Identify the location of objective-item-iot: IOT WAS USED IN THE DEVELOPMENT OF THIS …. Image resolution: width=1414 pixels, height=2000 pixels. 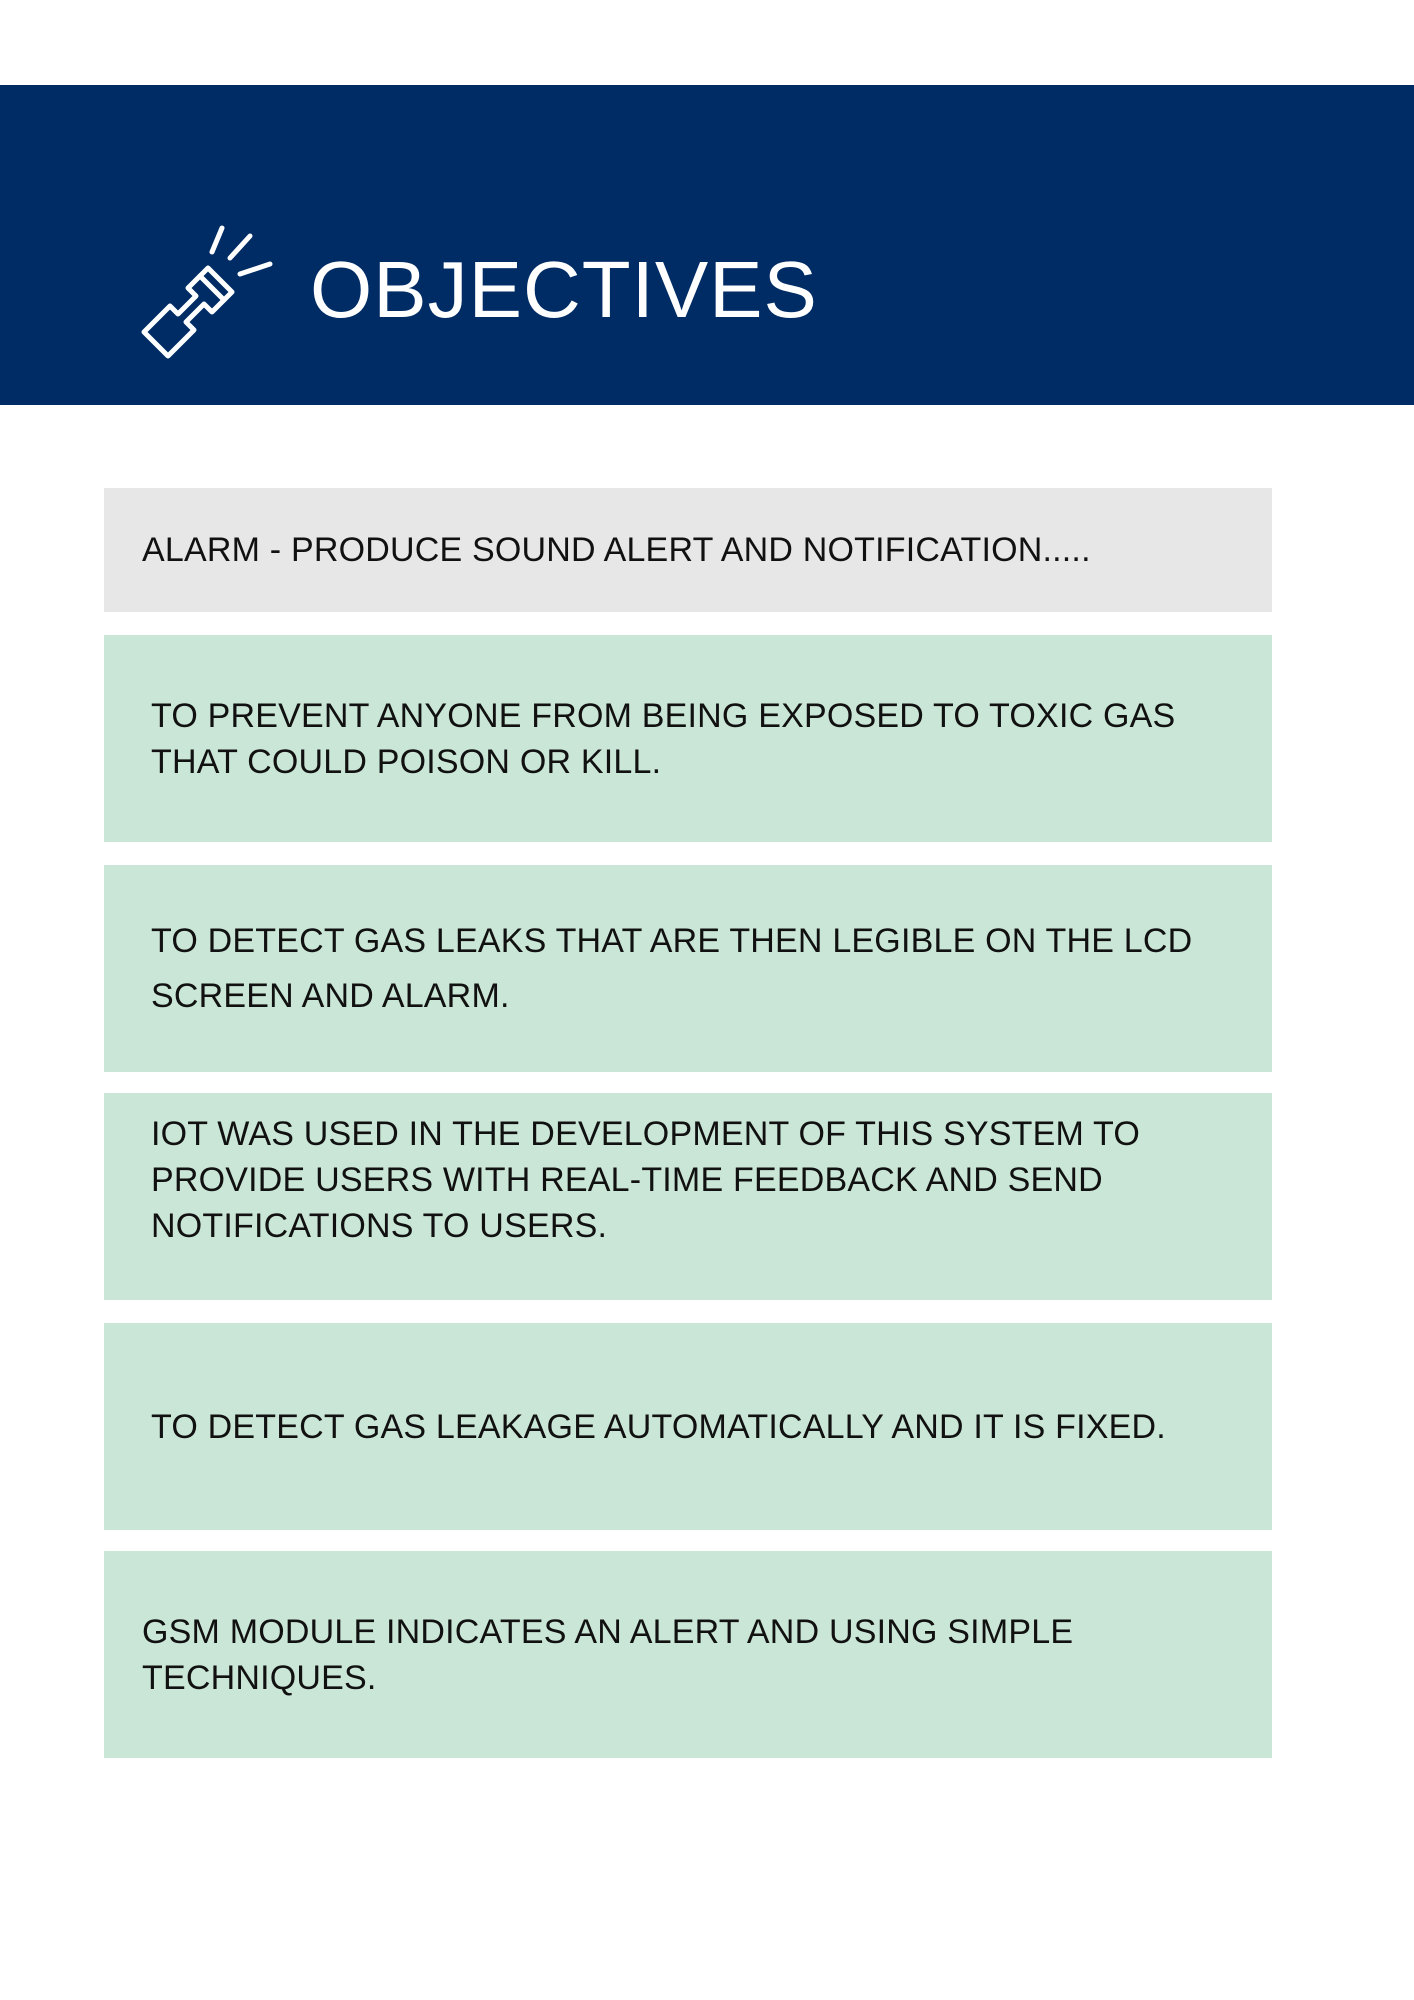
(688, 1196).